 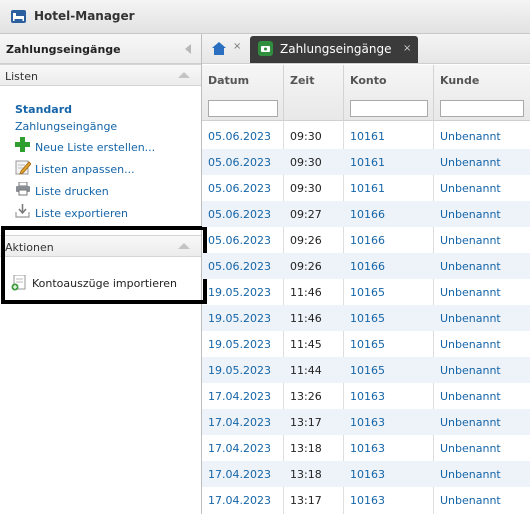 What do you see at coordinates (306, 214) in the screenshot?
I see `cell-zeit: 09:27` at bounding box center [306, 214].